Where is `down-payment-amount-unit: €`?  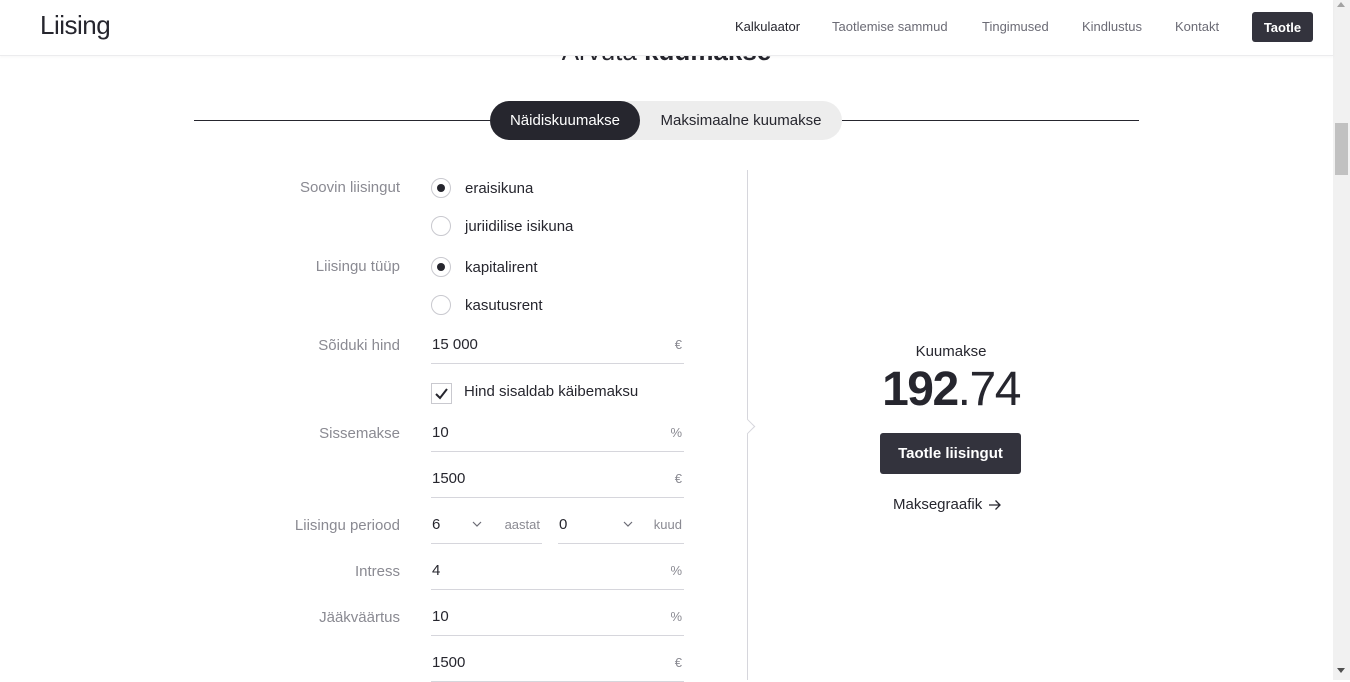
down-payment-amount-unit: € is located at coordinates (678, 478).